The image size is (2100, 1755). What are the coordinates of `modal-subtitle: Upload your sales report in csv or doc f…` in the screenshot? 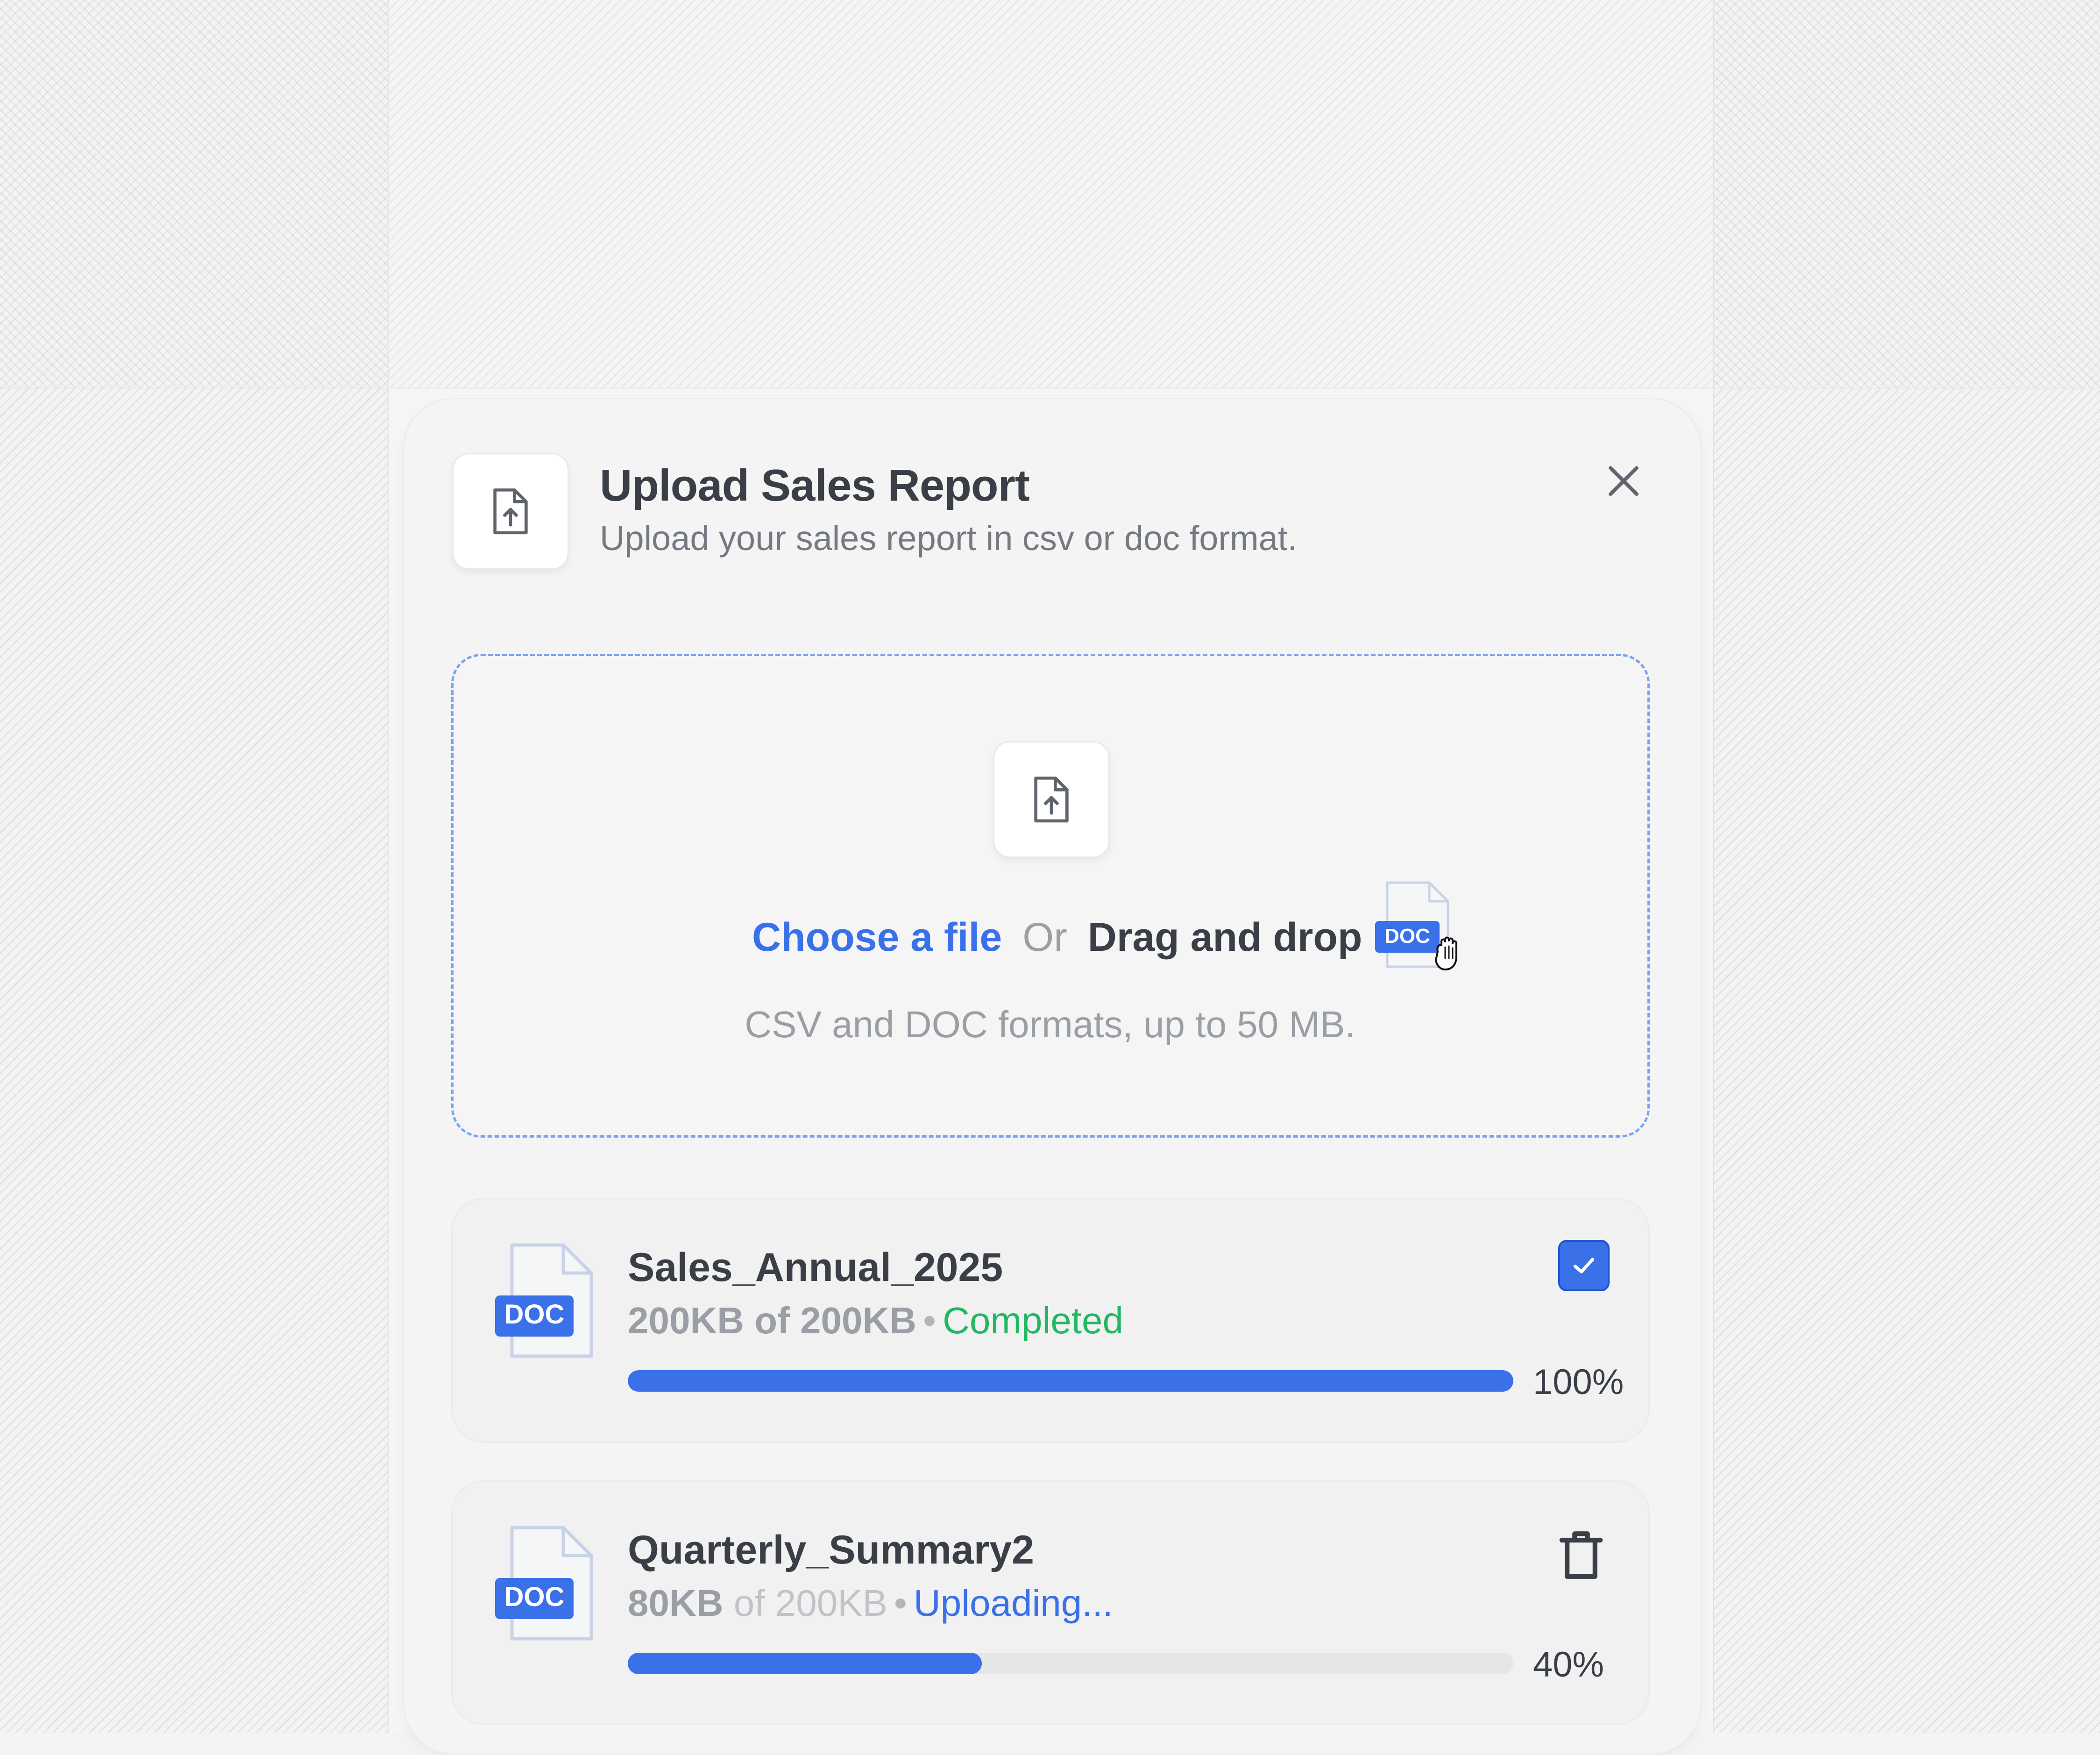 It's located at (949, 538).